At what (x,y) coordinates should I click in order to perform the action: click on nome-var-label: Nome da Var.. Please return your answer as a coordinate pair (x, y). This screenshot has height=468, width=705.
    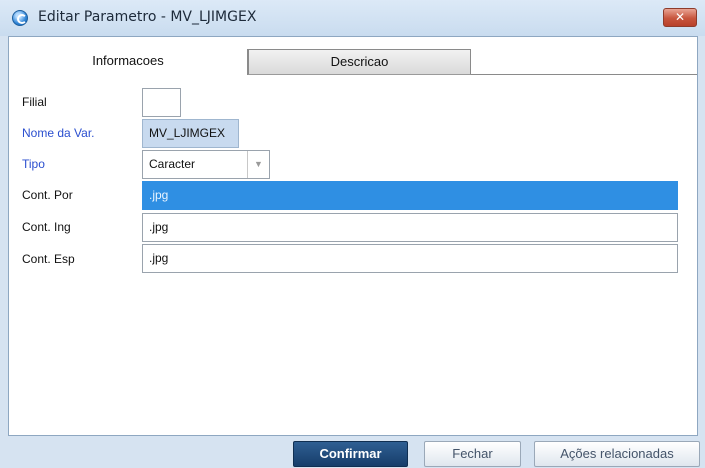
    Looking at the image, I should click on (58, 133).